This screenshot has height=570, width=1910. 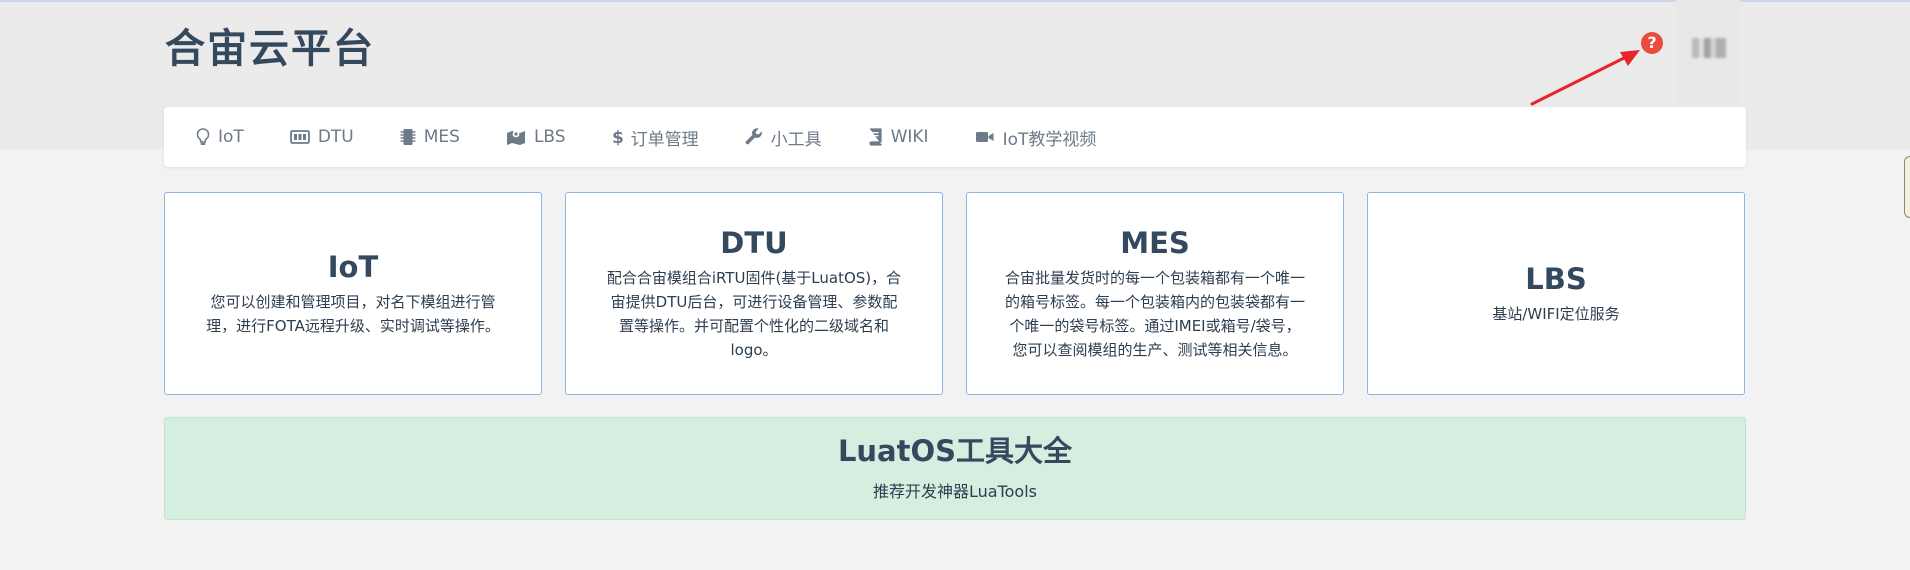 I want to click on nav-item-label: IoT教学视频, so click(x=1049, y=139).